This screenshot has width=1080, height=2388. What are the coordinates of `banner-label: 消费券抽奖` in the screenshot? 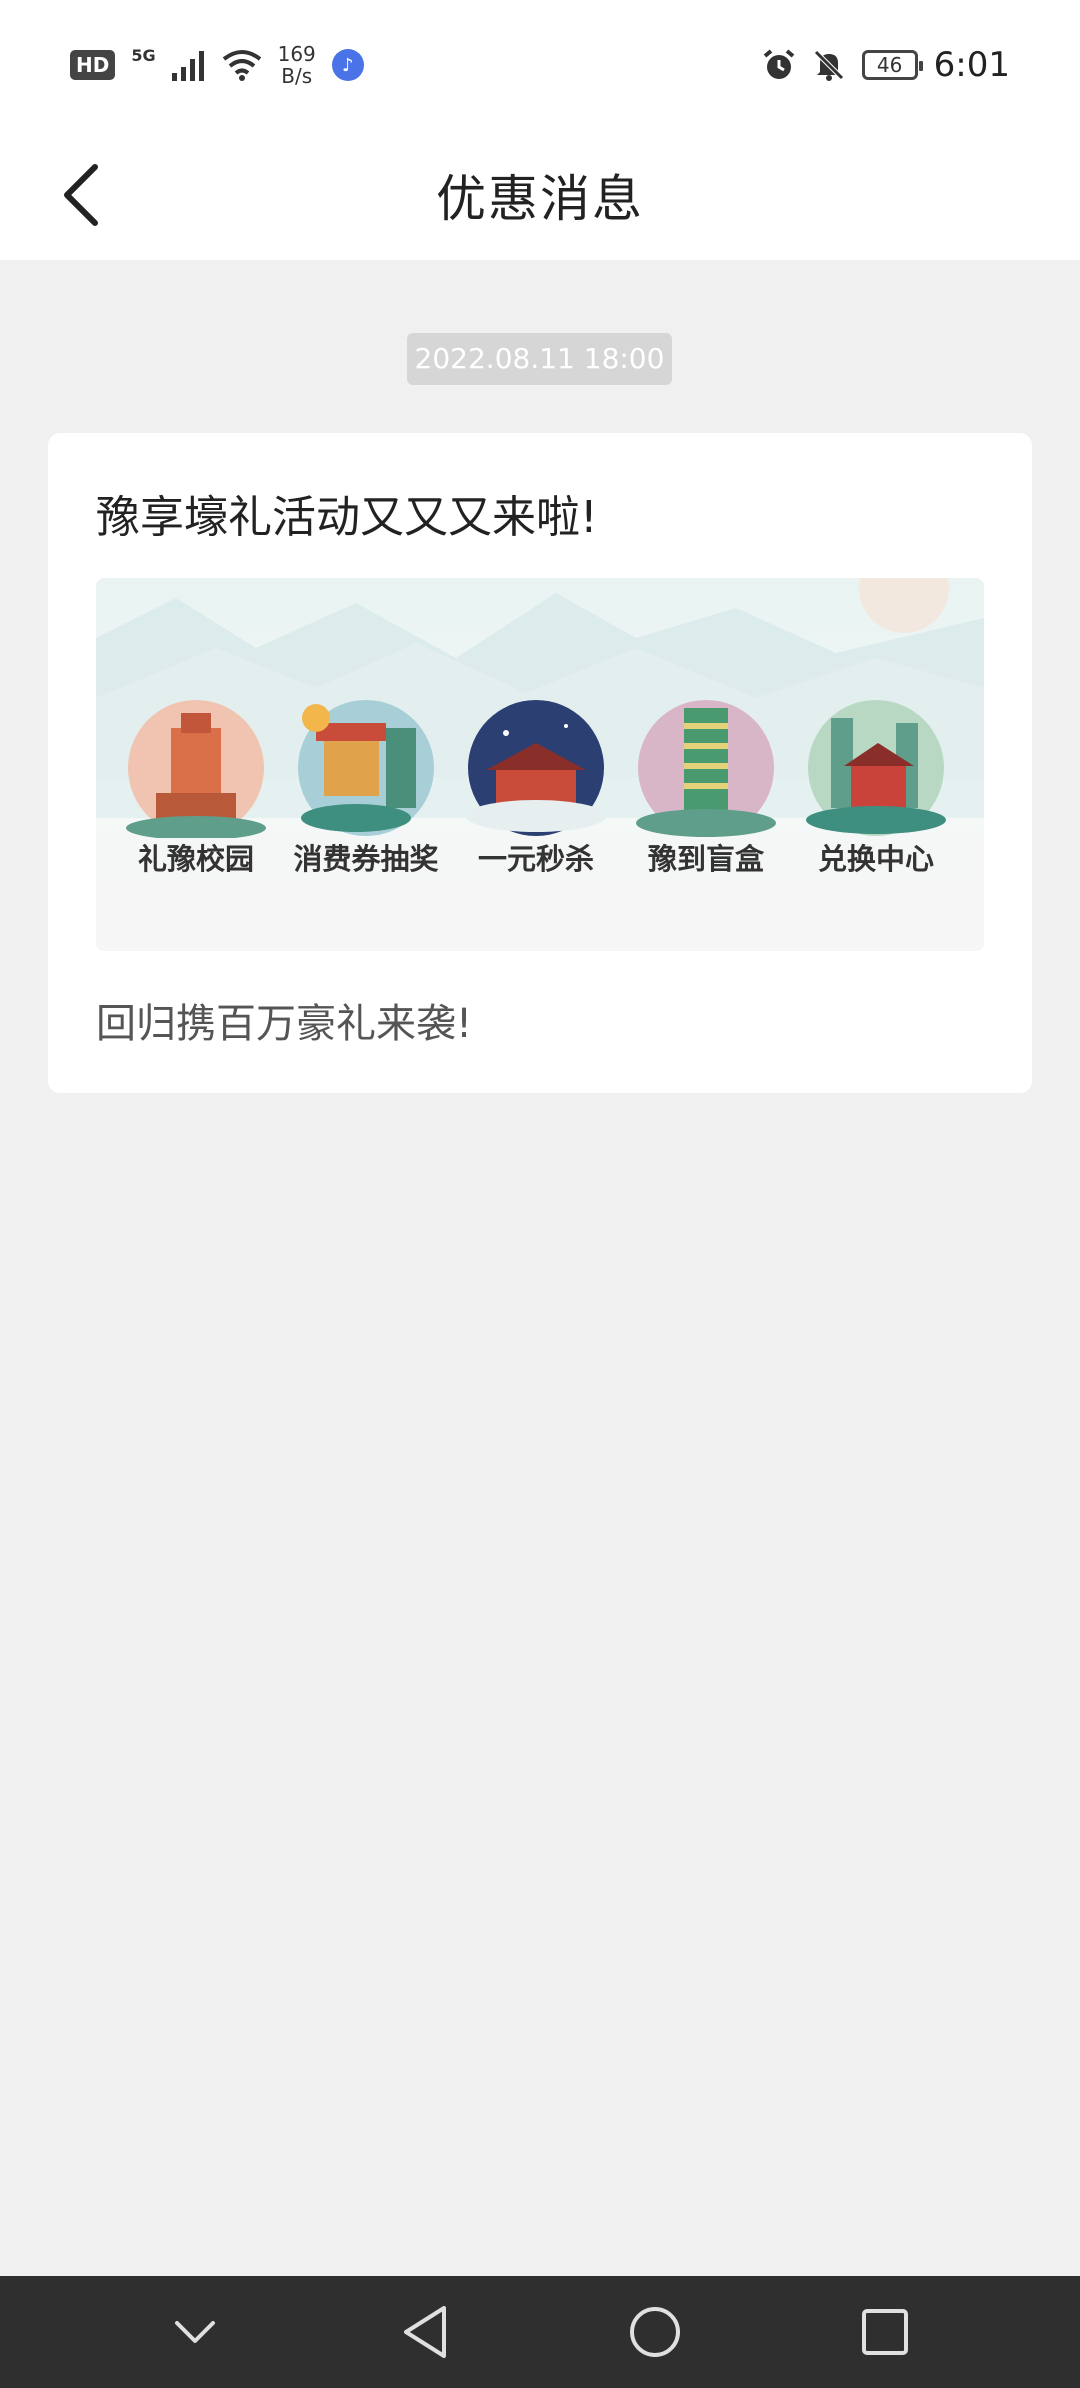 It's located at (366, 859).